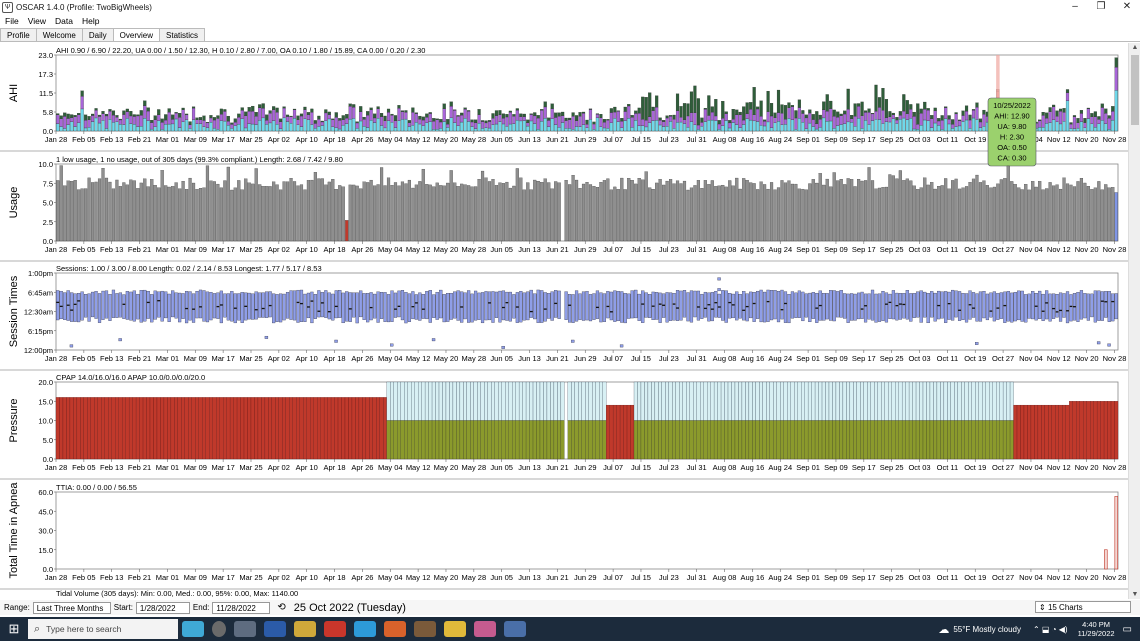 The height and width of the screenshot is (641, 1140). I want to click on reset-icon: ⟲, so click(281, 607).